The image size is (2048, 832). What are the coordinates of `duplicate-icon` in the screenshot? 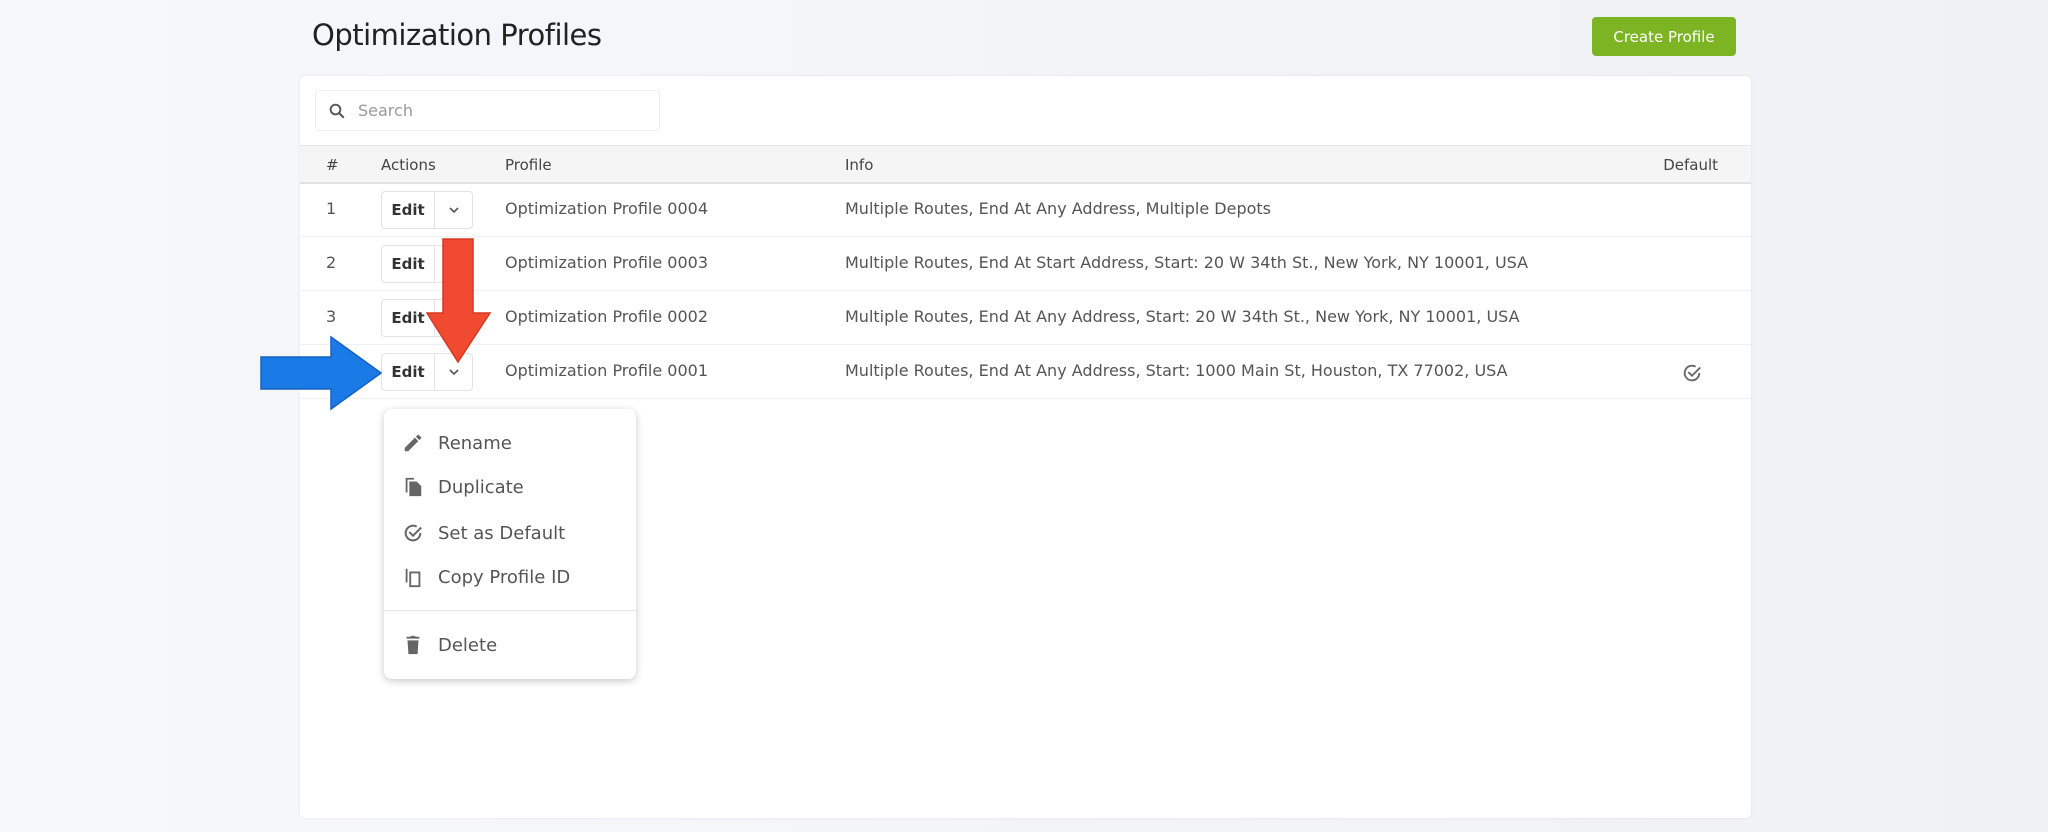 It's located at (413, 487).